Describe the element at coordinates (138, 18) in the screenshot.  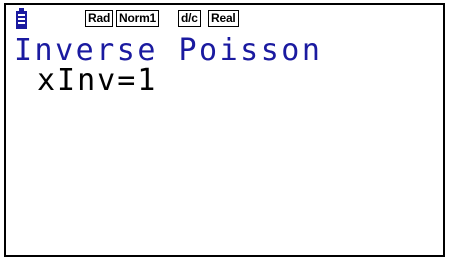
I see `display-mode-indicator: Norm1` at that location.